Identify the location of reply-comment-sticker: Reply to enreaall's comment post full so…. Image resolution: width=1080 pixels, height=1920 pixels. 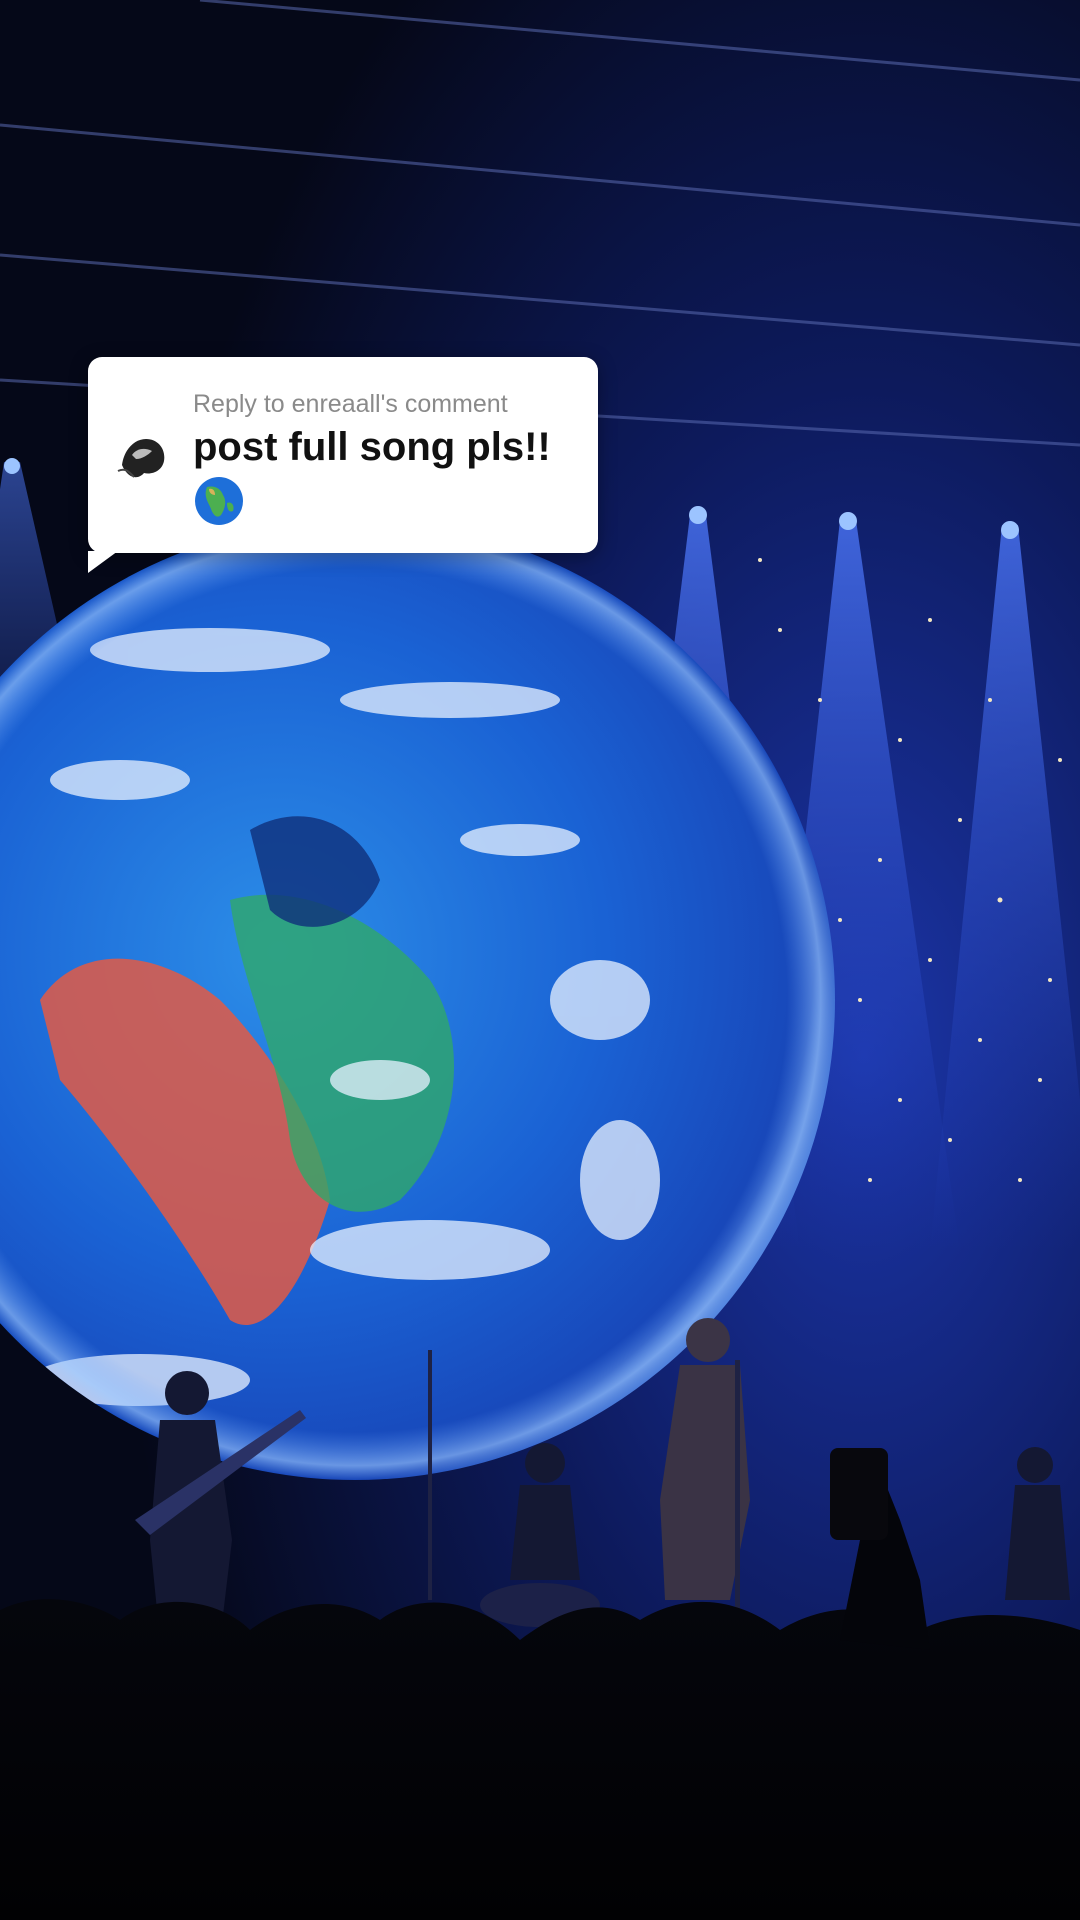
(343, 465).